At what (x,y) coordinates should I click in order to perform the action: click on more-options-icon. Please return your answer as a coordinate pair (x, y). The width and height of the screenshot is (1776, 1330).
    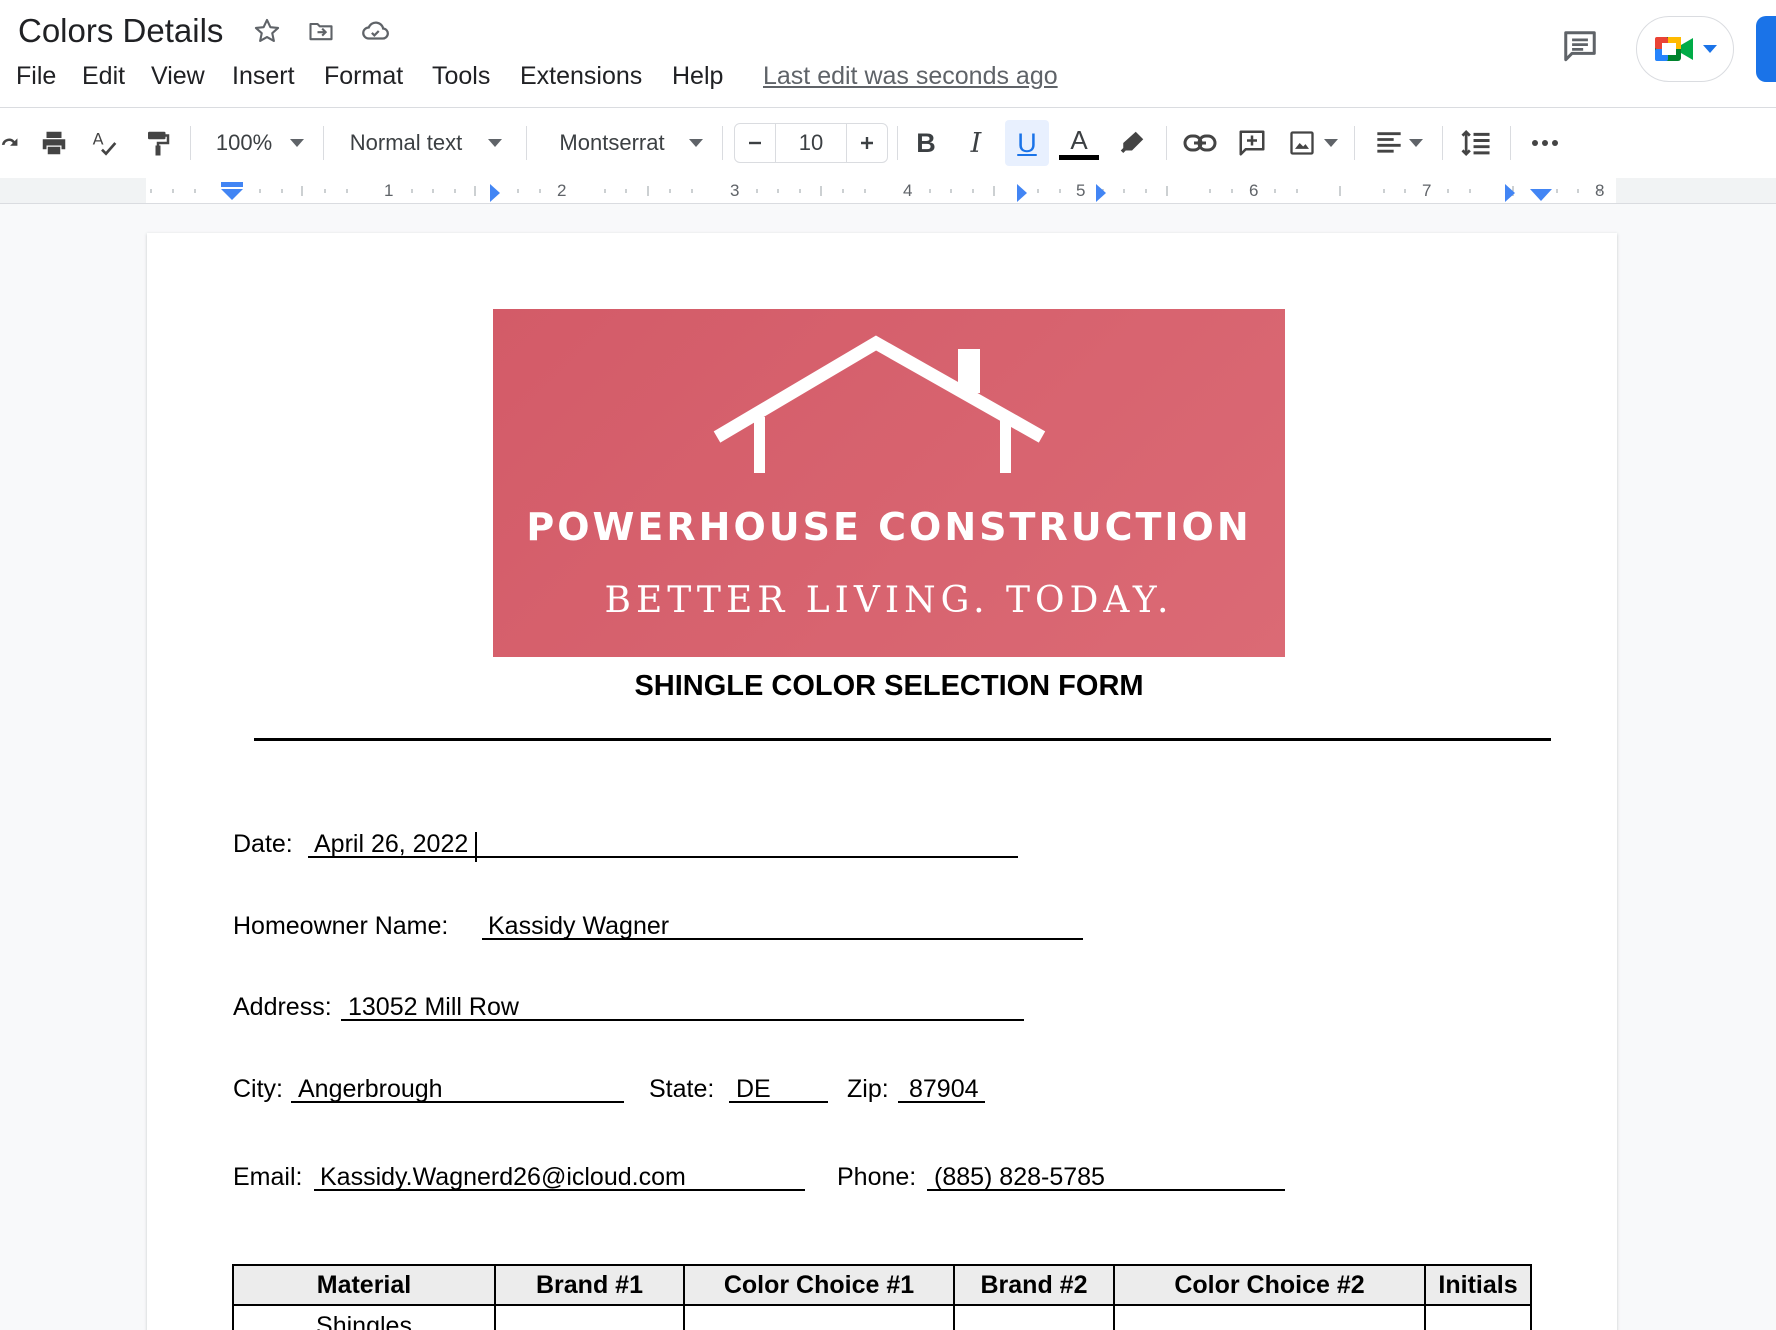
    Looking at the image, I should click on (1545, 143).